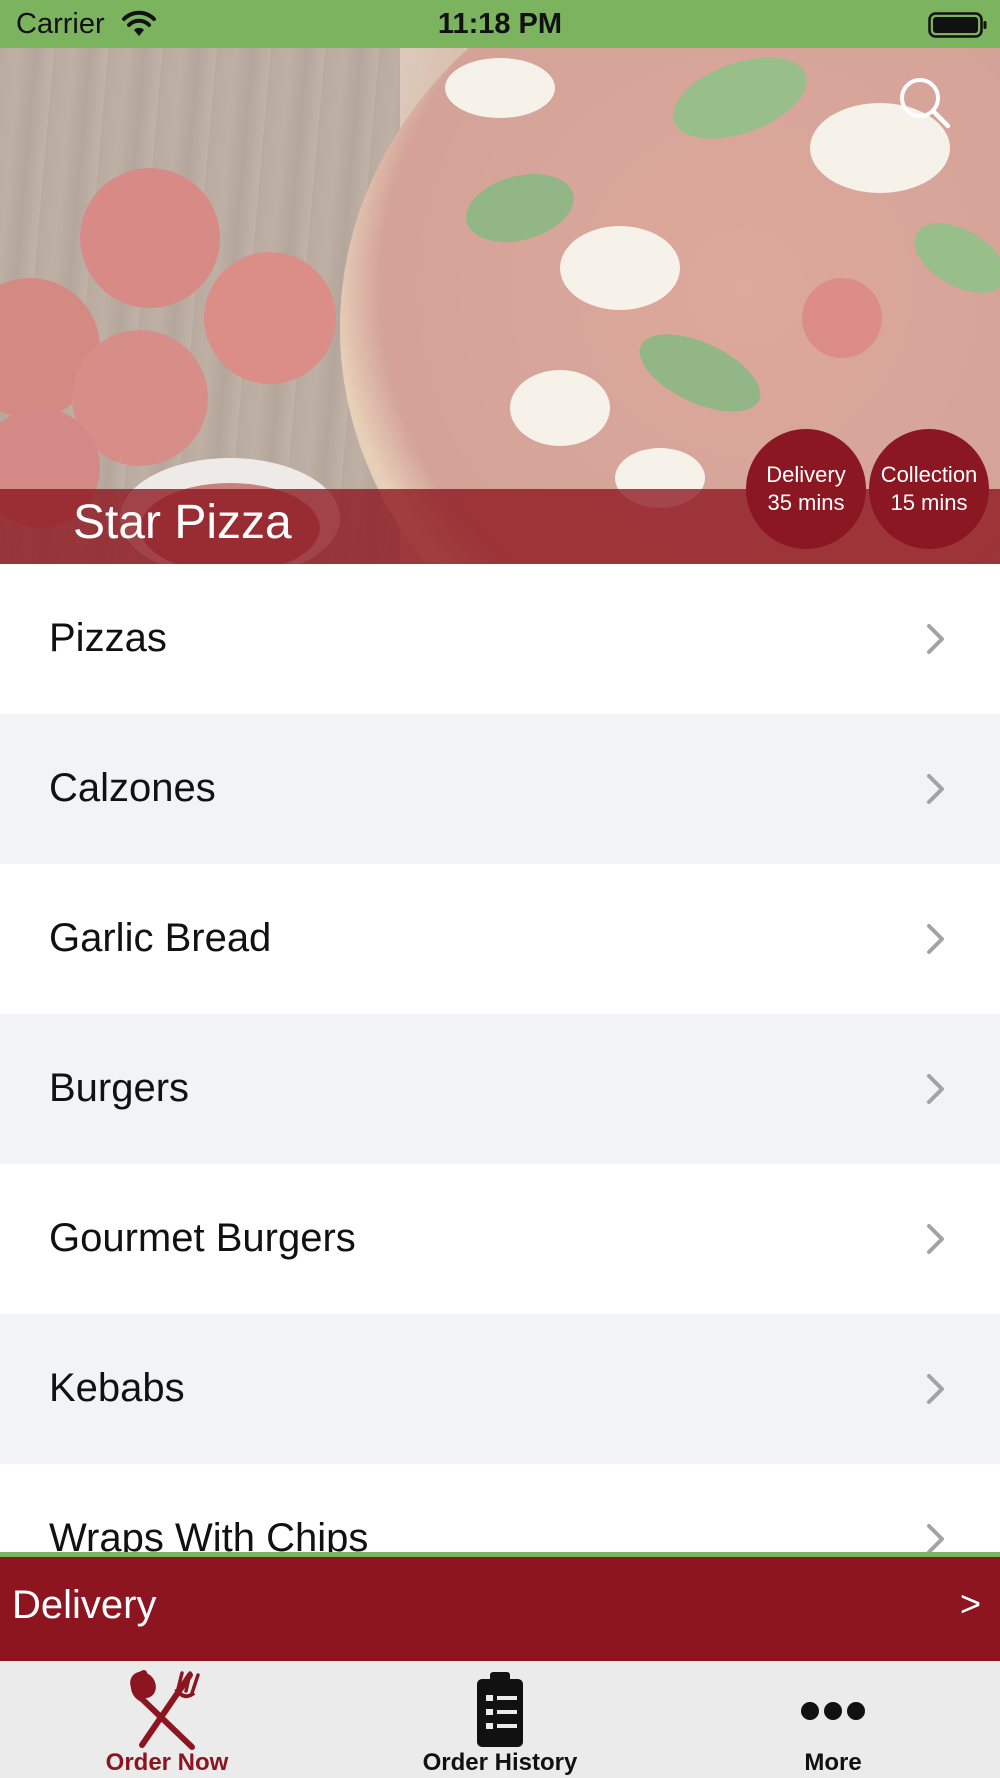 This screenshot has height=1778, width=1000. Describe the element at coordinates (833, 1711) in the screenshot. I see `more-dots-icon` at that location.